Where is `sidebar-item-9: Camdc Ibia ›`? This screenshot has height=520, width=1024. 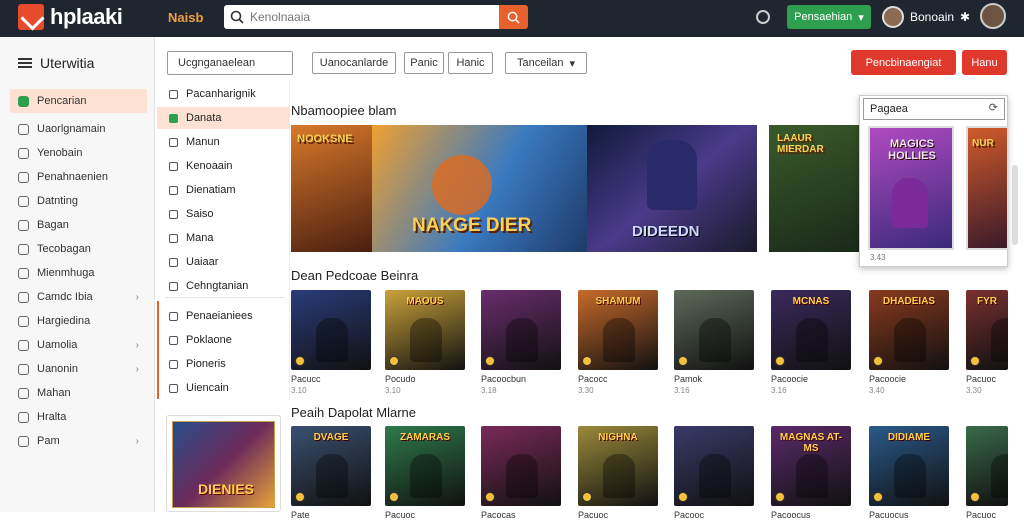
sidebar-item-9: Camdc Ibia › is located at coordinates (78, 297).